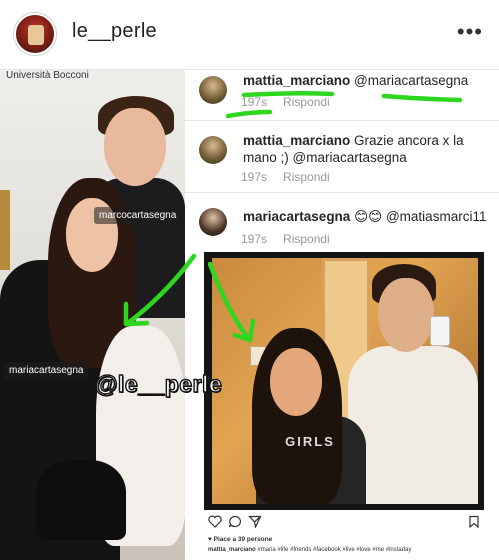  What do you see at coordinates (35, 34) in the screenshot?
I see `profile-avatar` at bounding box center [35, 34].